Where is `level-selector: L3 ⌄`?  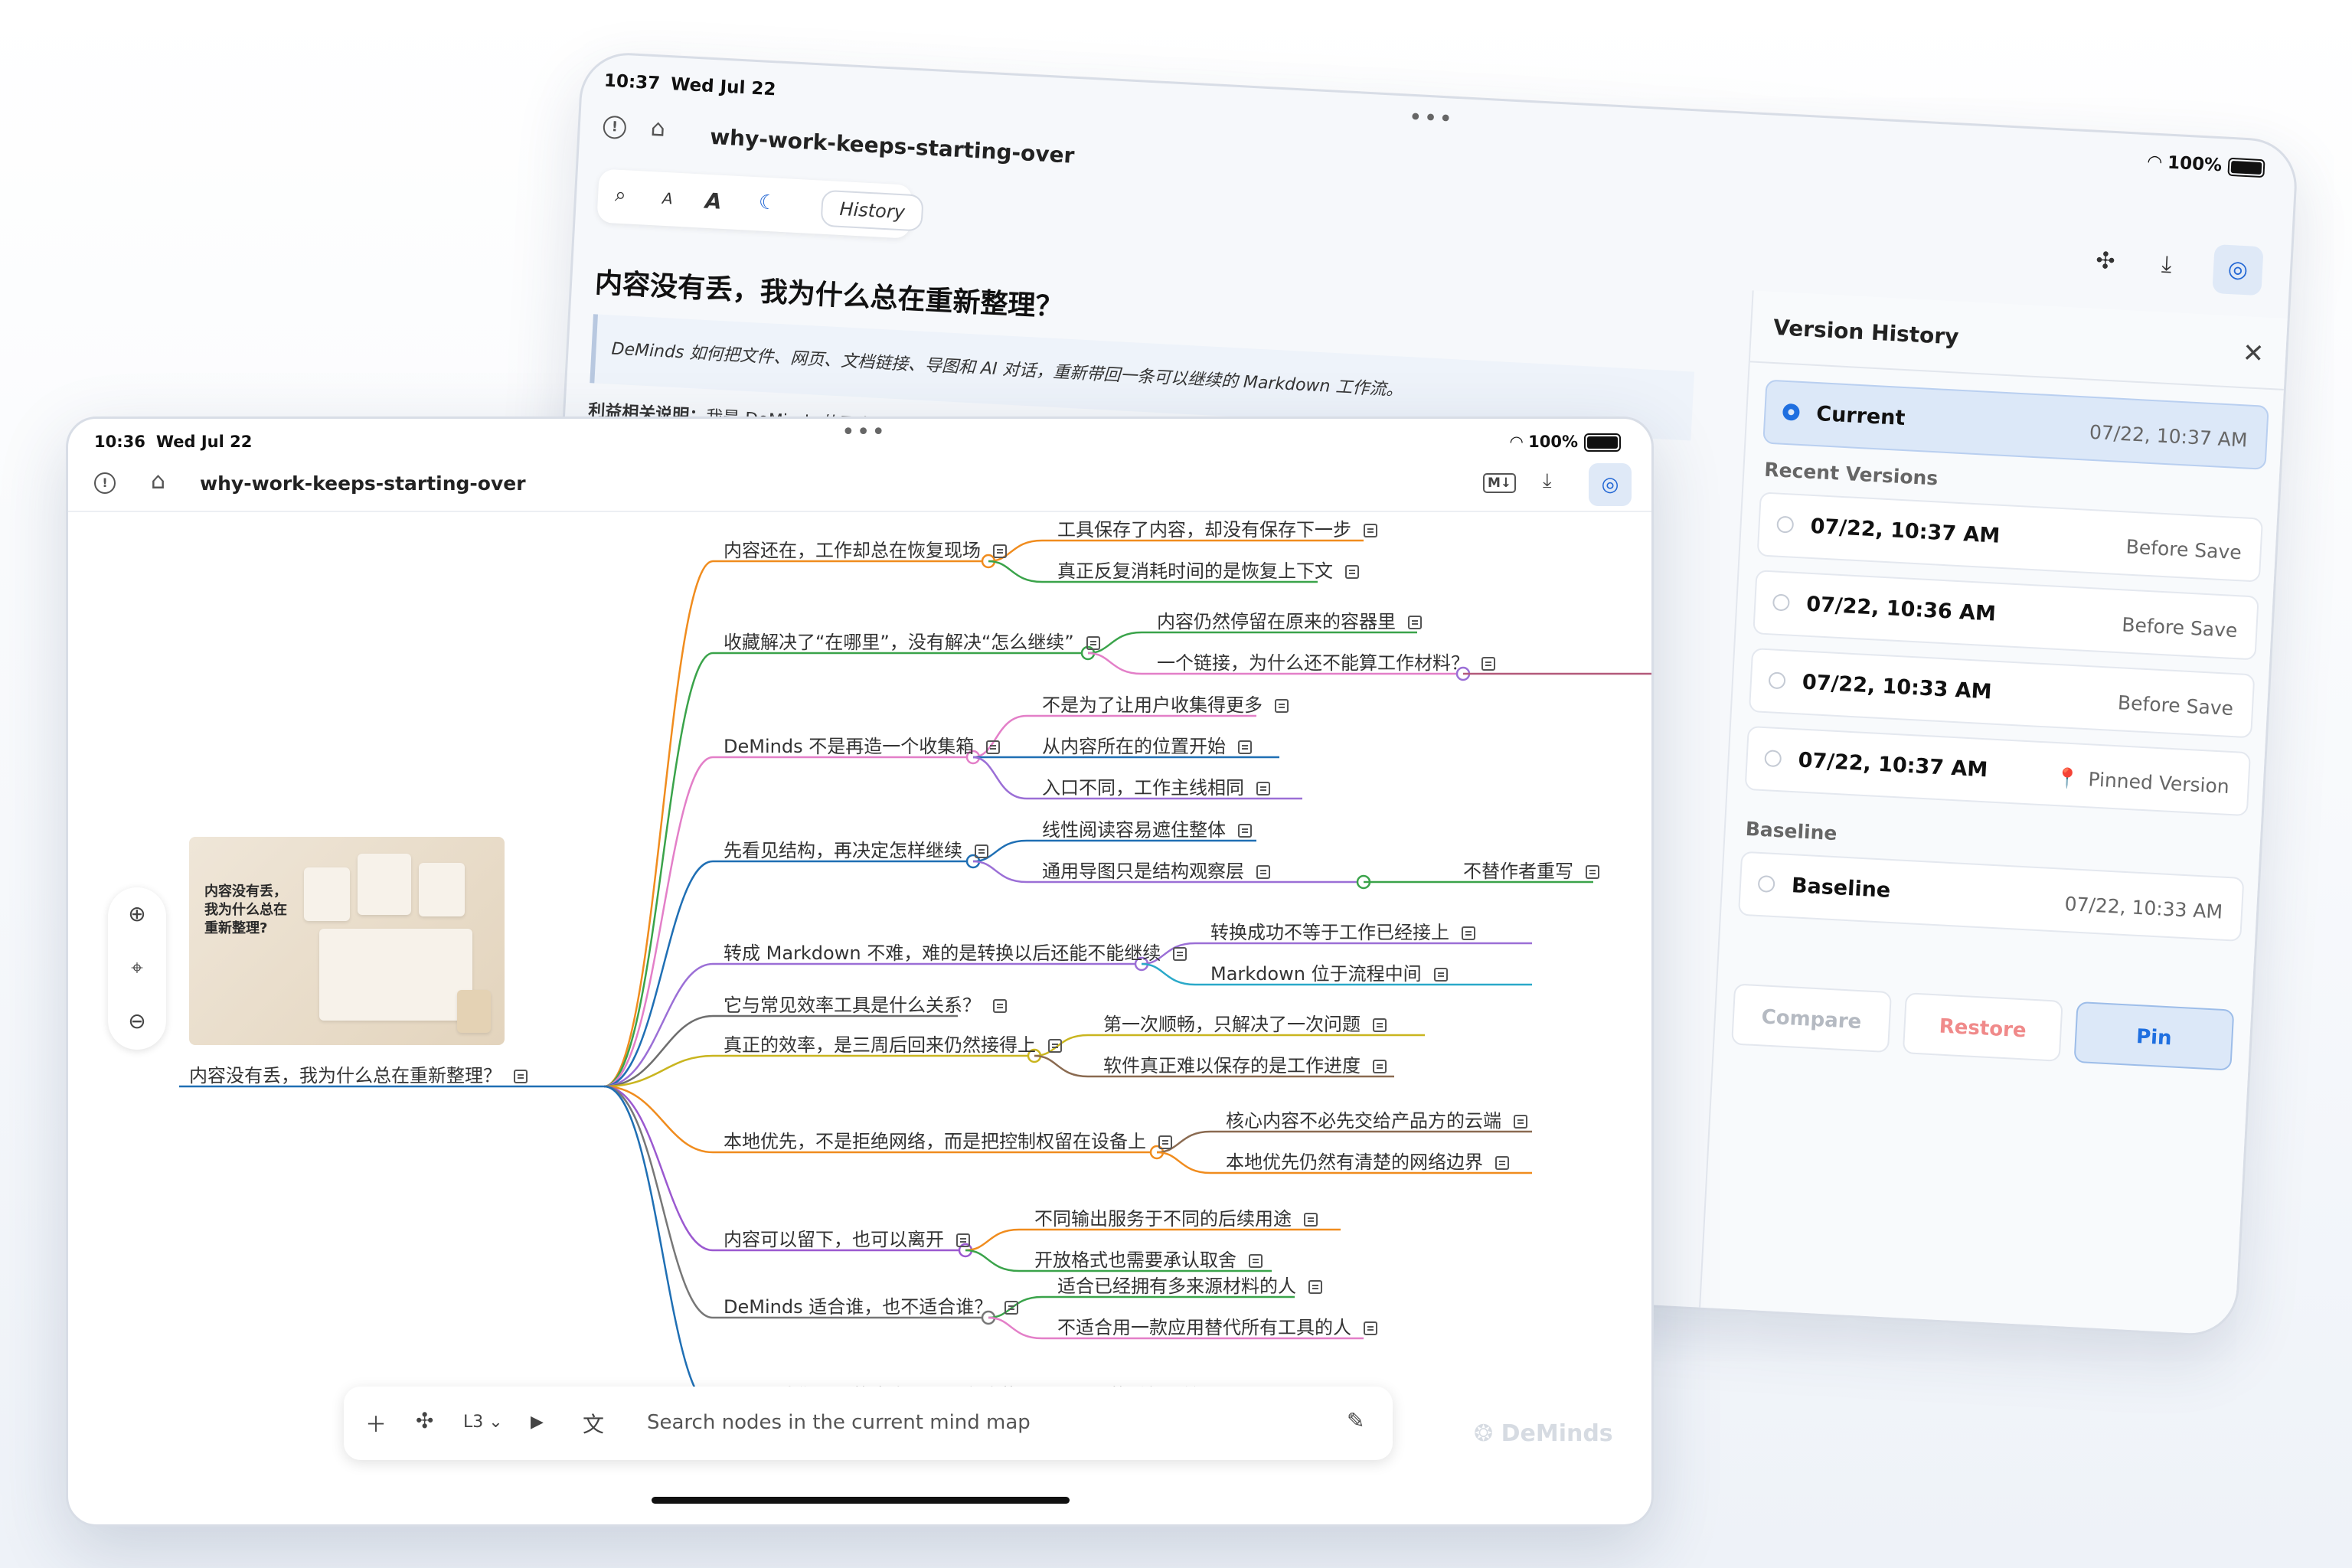
level-selector: L3 ⌄ is located at coordinates (483, 1422).